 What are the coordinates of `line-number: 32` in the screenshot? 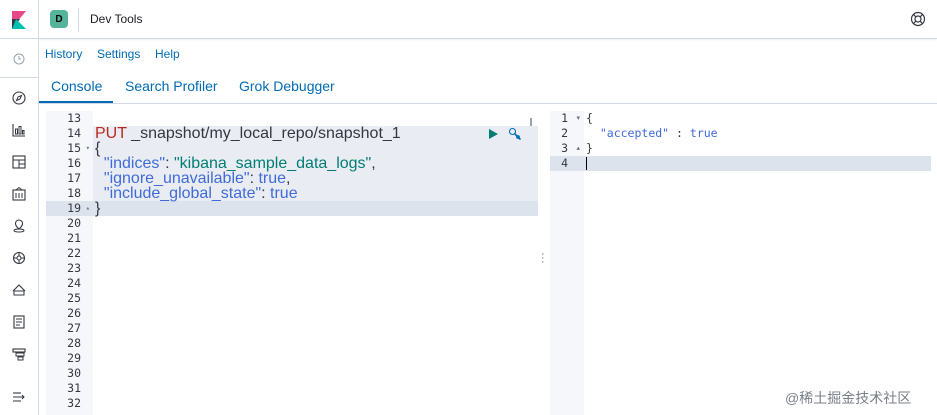 It's located at (74, 403).